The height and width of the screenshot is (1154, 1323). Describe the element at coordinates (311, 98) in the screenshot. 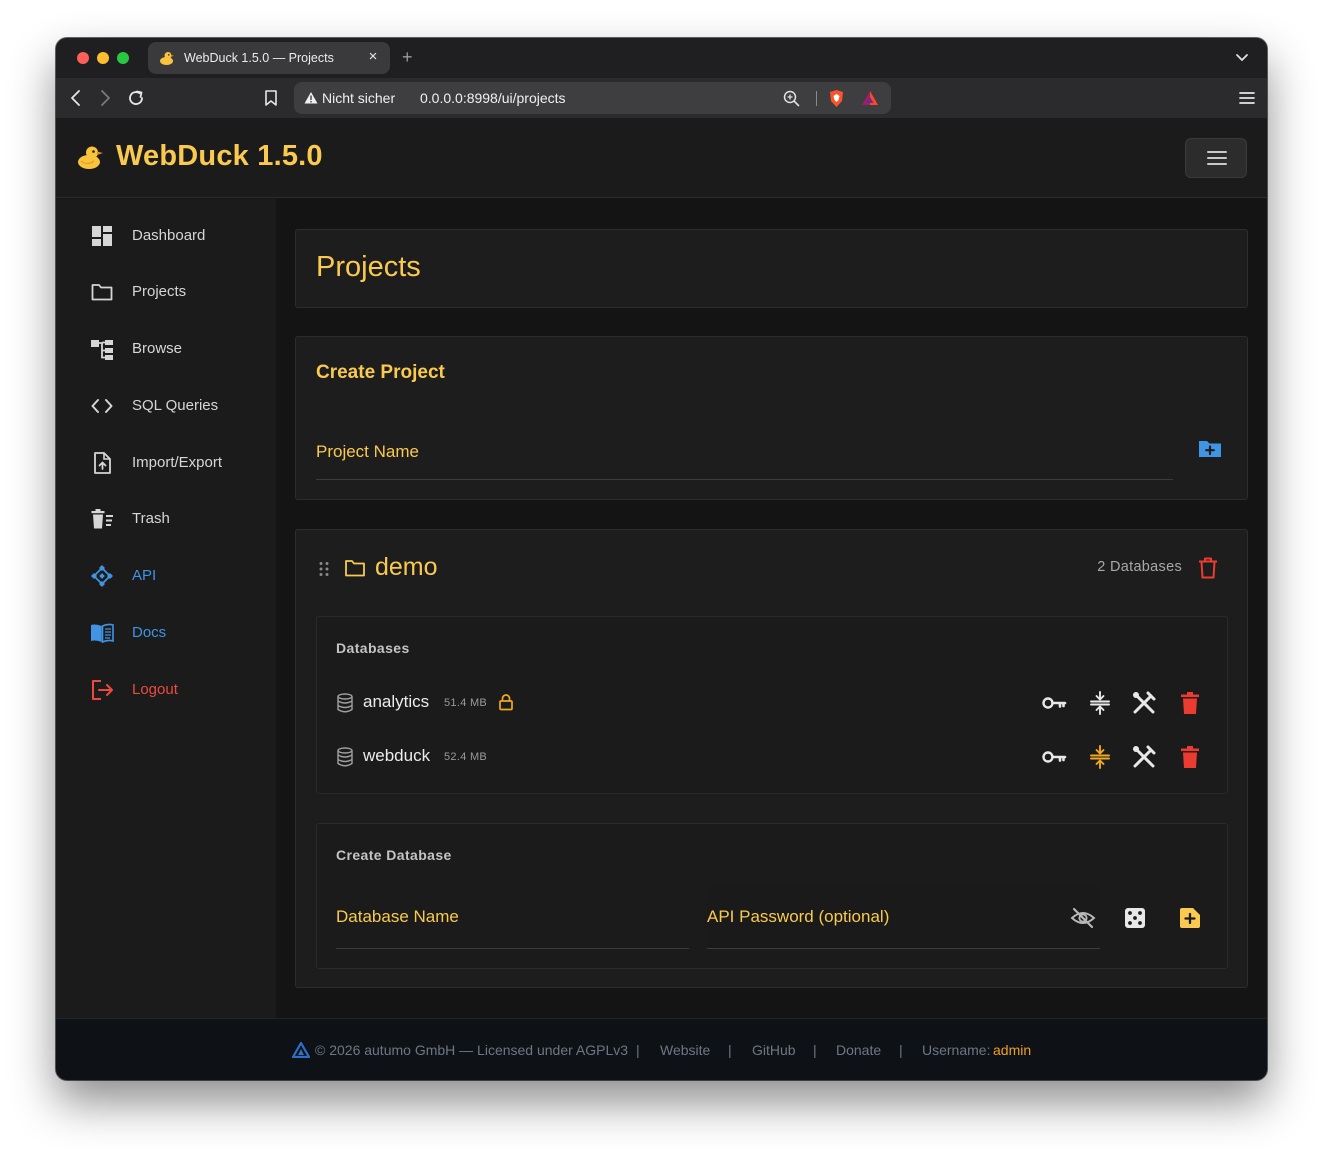

I see `warning-icon` at that location.